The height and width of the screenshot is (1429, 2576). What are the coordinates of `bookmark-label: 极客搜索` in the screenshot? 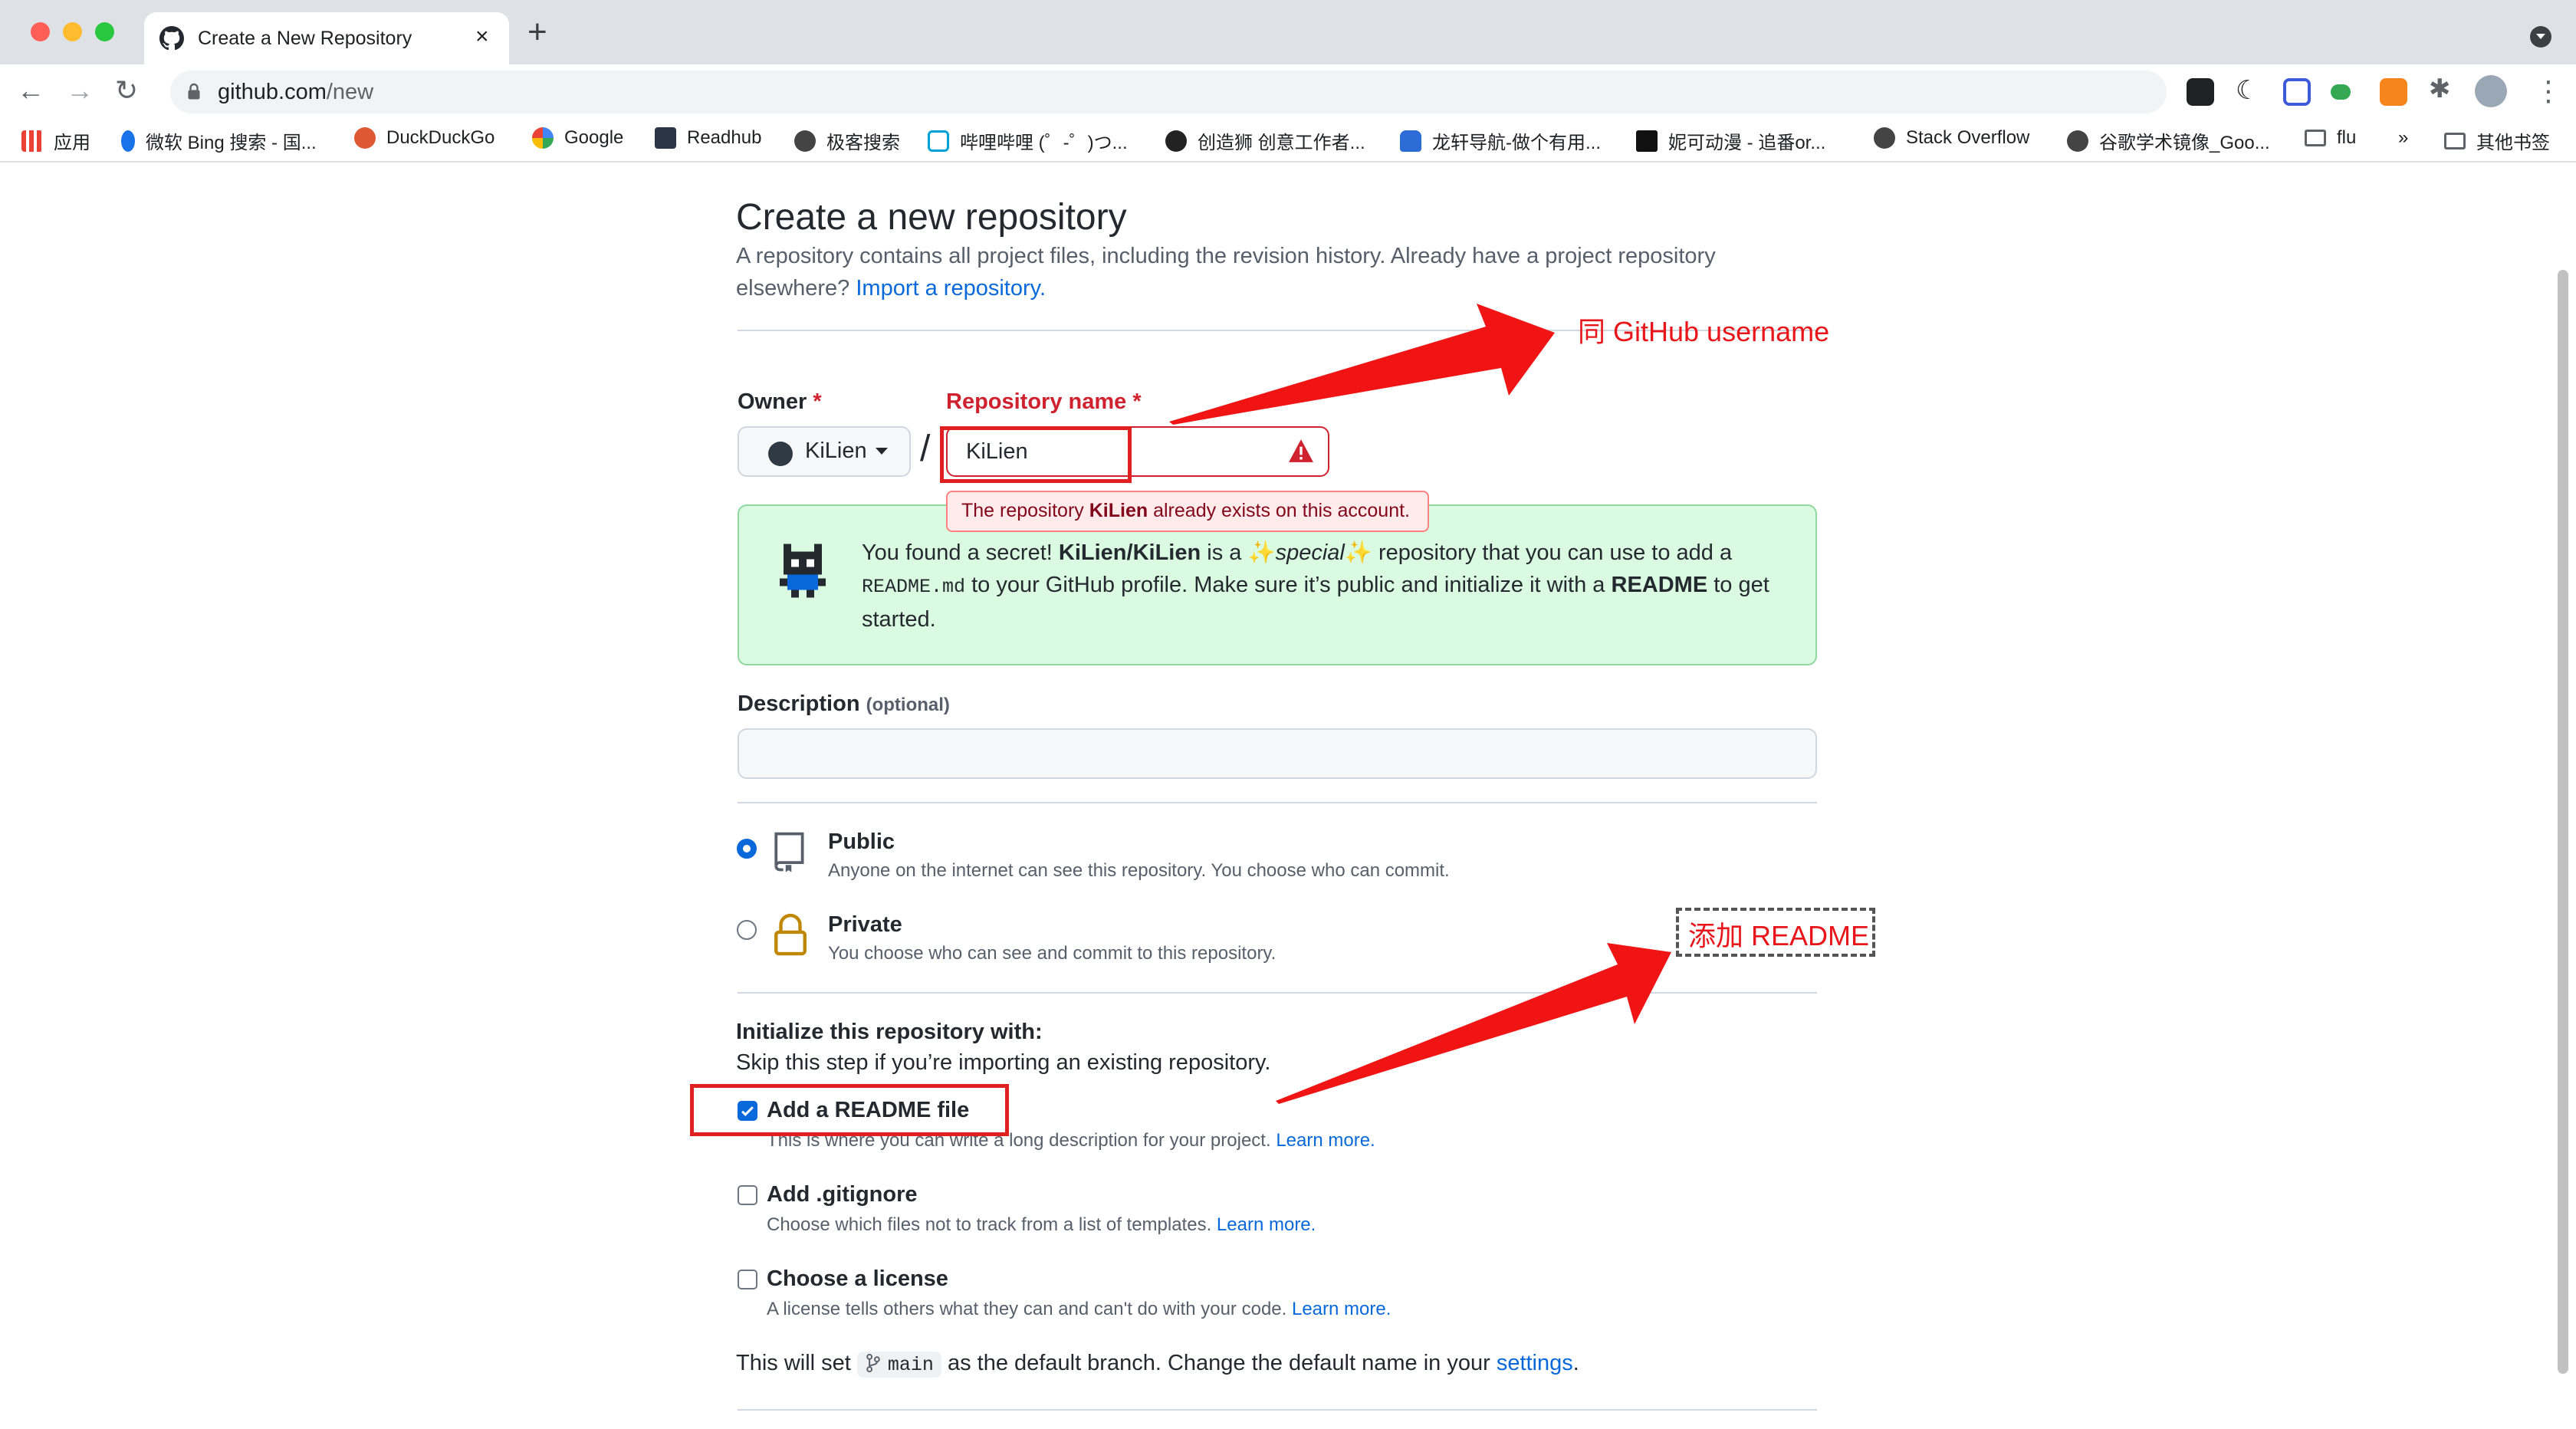 It's located at (863, 143).